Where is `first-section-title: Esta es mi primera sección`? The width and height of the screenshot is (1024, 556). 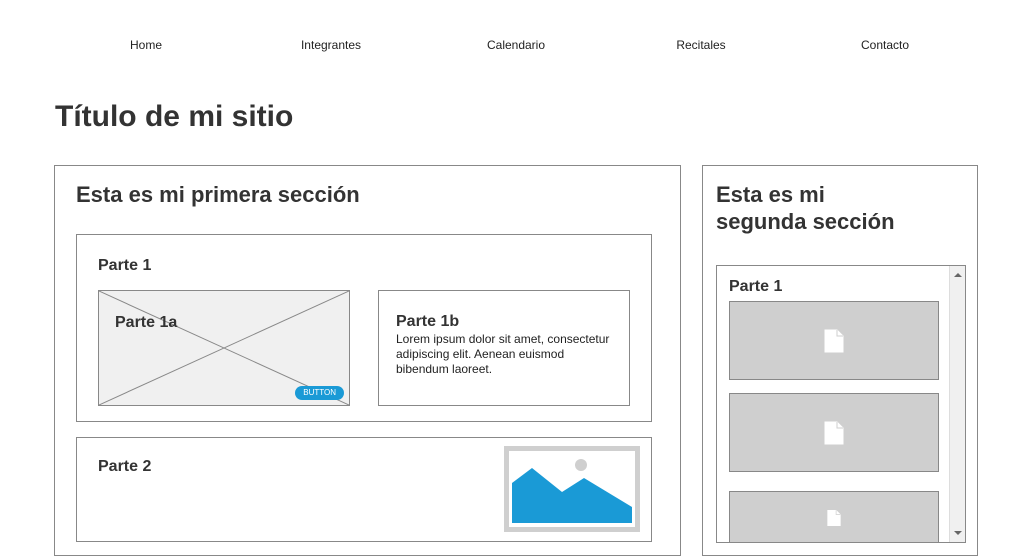
first-section-title: Esta es mi primera sección is located at coordinates (218, 194).